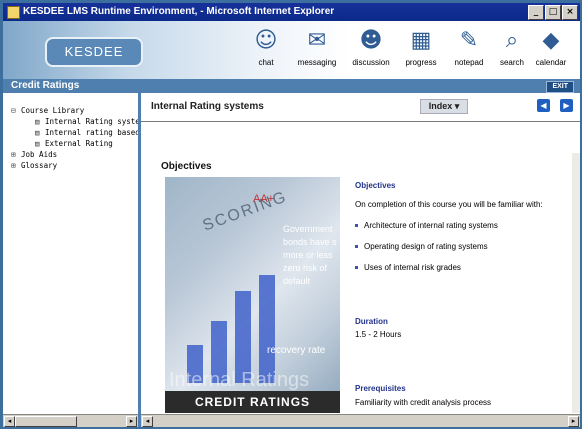  What do you see at coordinates (91, 132) in the screenshot?
I see `tree-item-label: Internal rating based` at bounding box center [91, 132].